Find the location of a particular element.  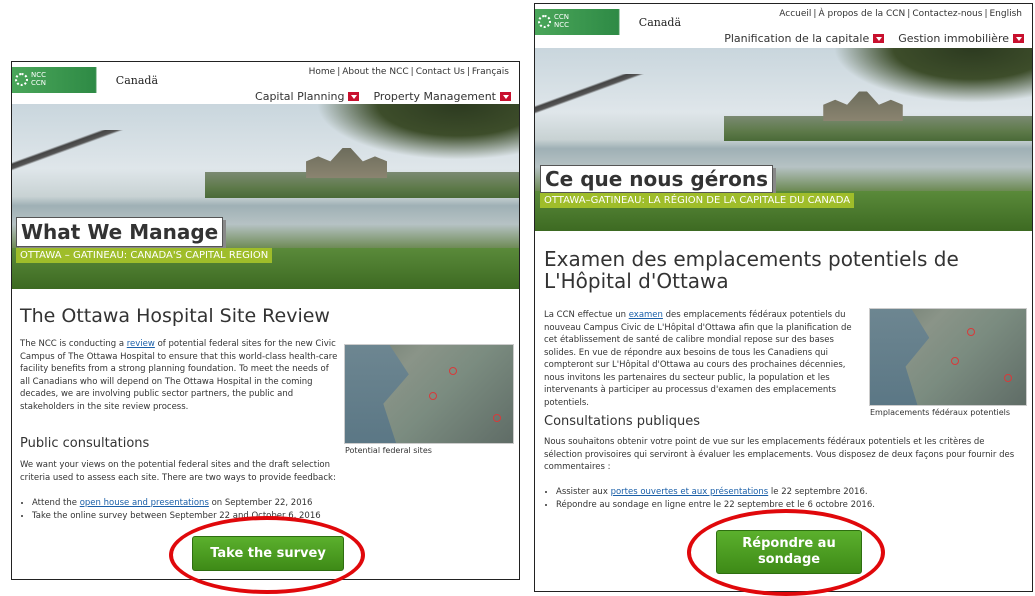

take-survey-button: Take the survey is located at coordinates (268, 553).